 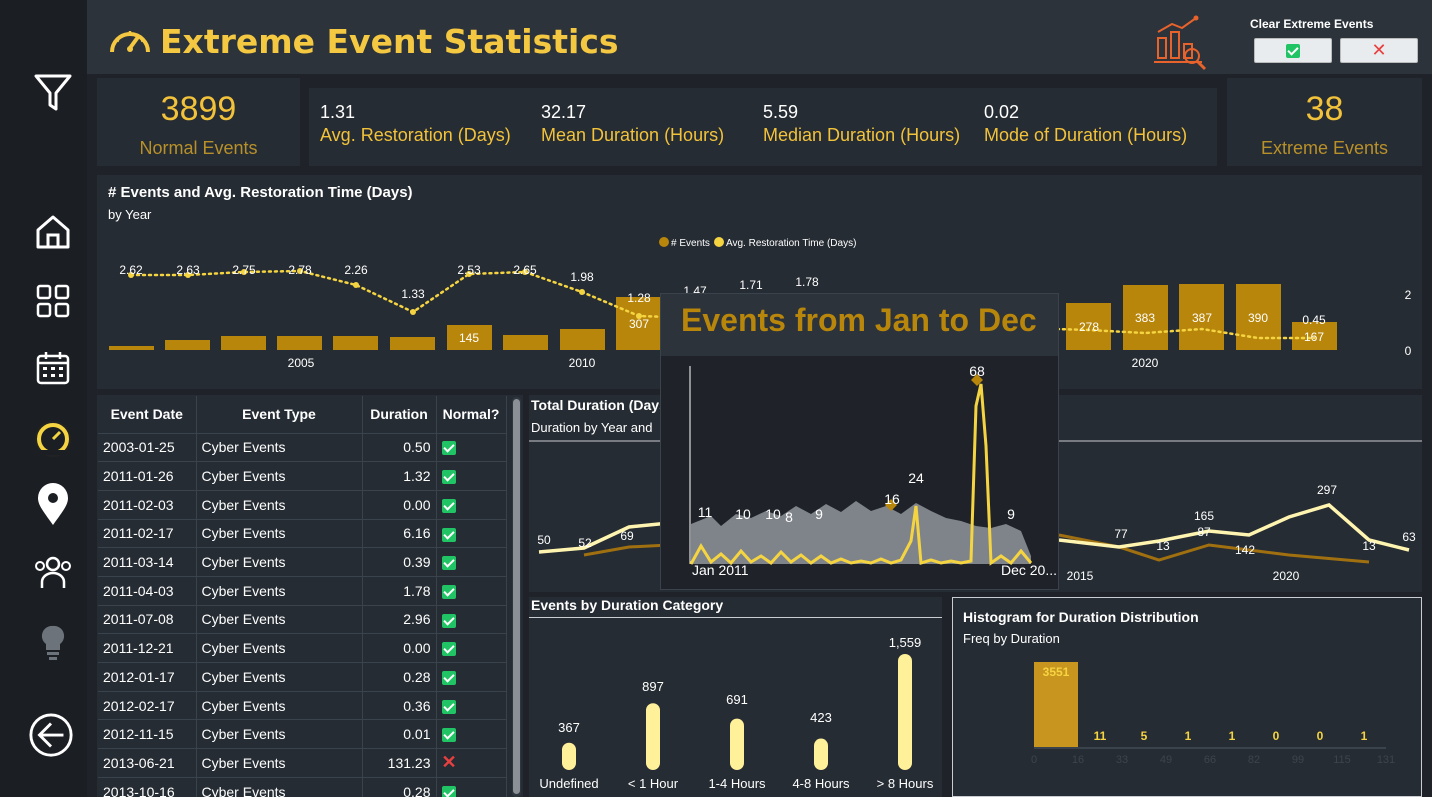 What do you see at coordinates (147, 620) in the screenshot?
I see `cell-date: 2011-07-08` at bounding box center [147, 620].